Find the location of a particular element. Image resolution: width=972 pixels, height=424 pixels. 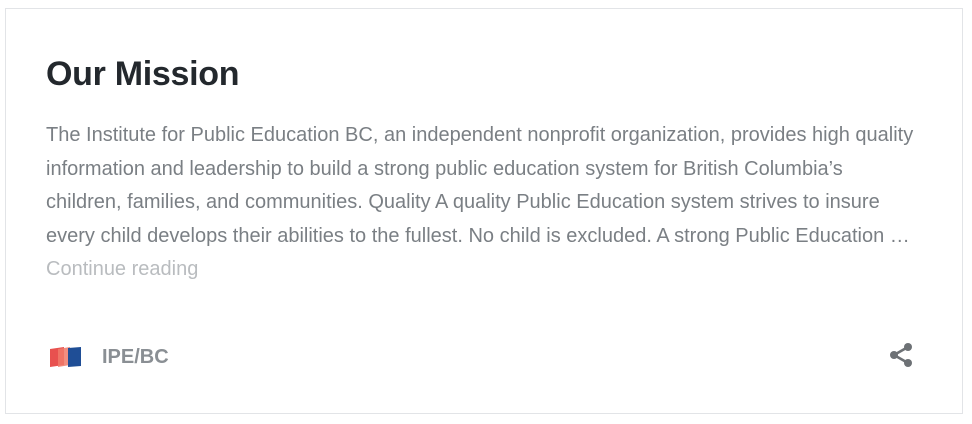

post-author: IPE/BC is located at coordinates (108, 357).